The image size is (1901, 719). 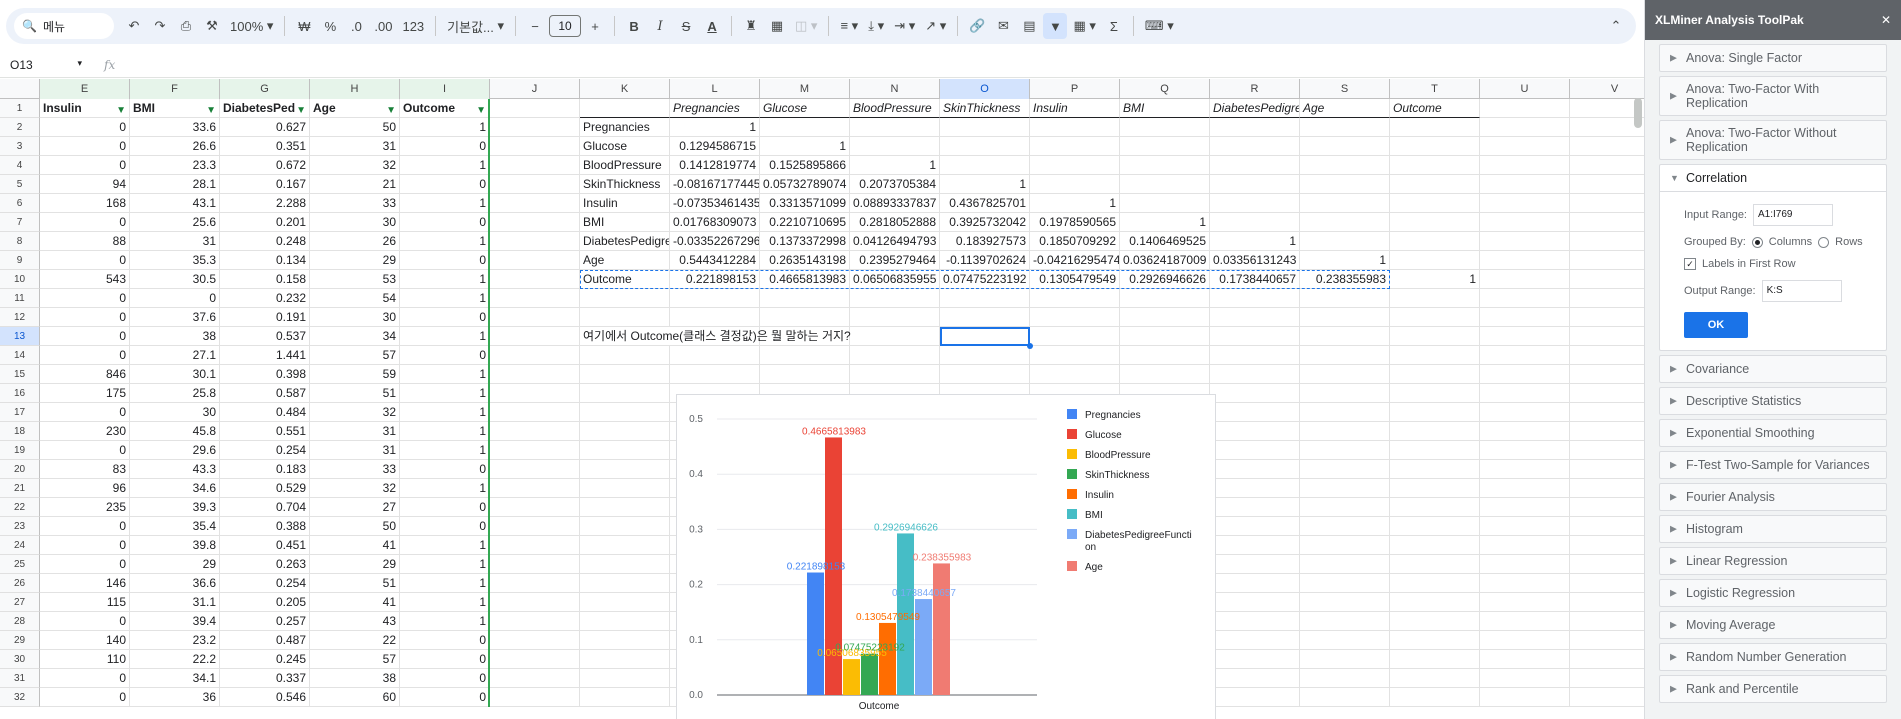 What do you see at coordinates (805, 89) in the screenshot?
I see `column-header: M` at bounding box center [805, 89].